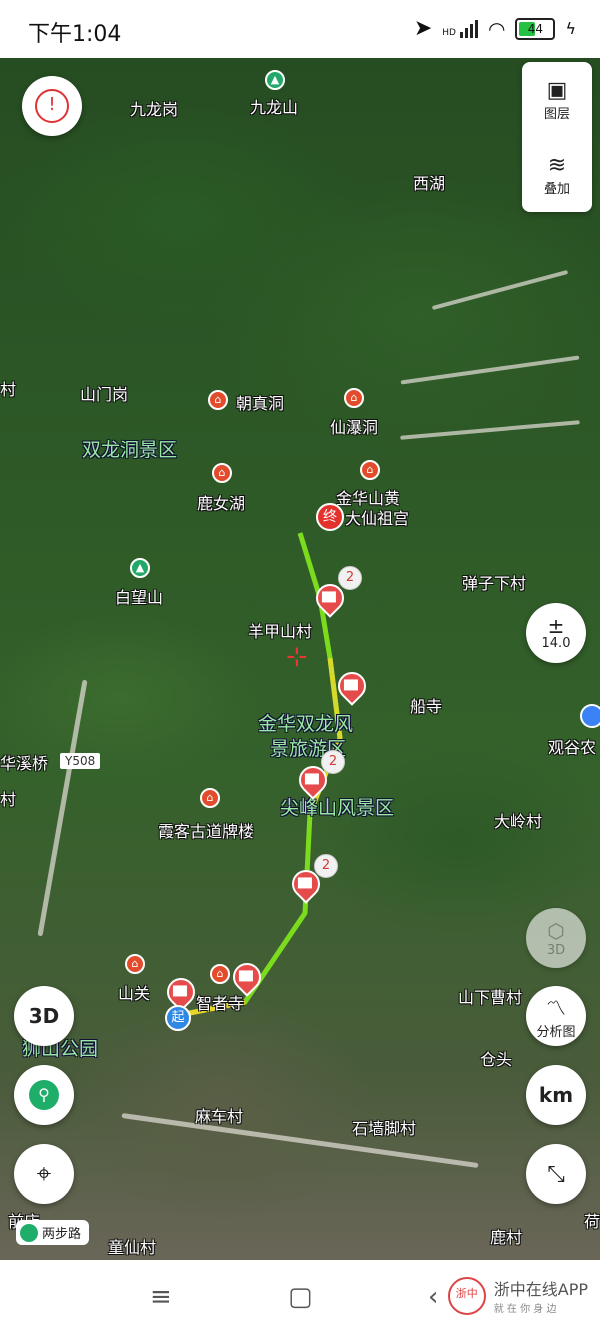 This screenshot has width=600, height=1333. What do you see at coordinates (556, 930) in the screenshot?
I see `cube-icon: ⬡` at bounding box center [556, 930].